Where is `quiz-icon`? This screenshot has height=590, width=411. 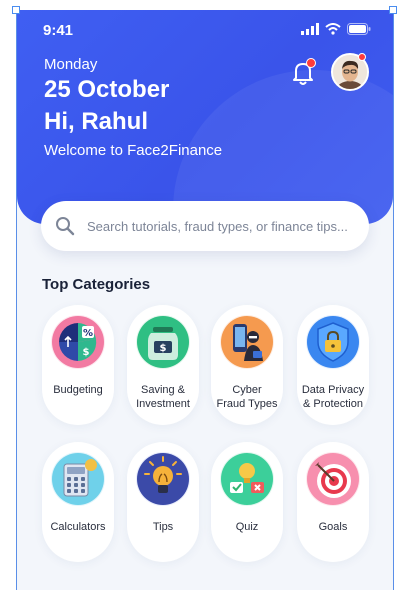
quiz-icon is located at coordinates (247, 479).